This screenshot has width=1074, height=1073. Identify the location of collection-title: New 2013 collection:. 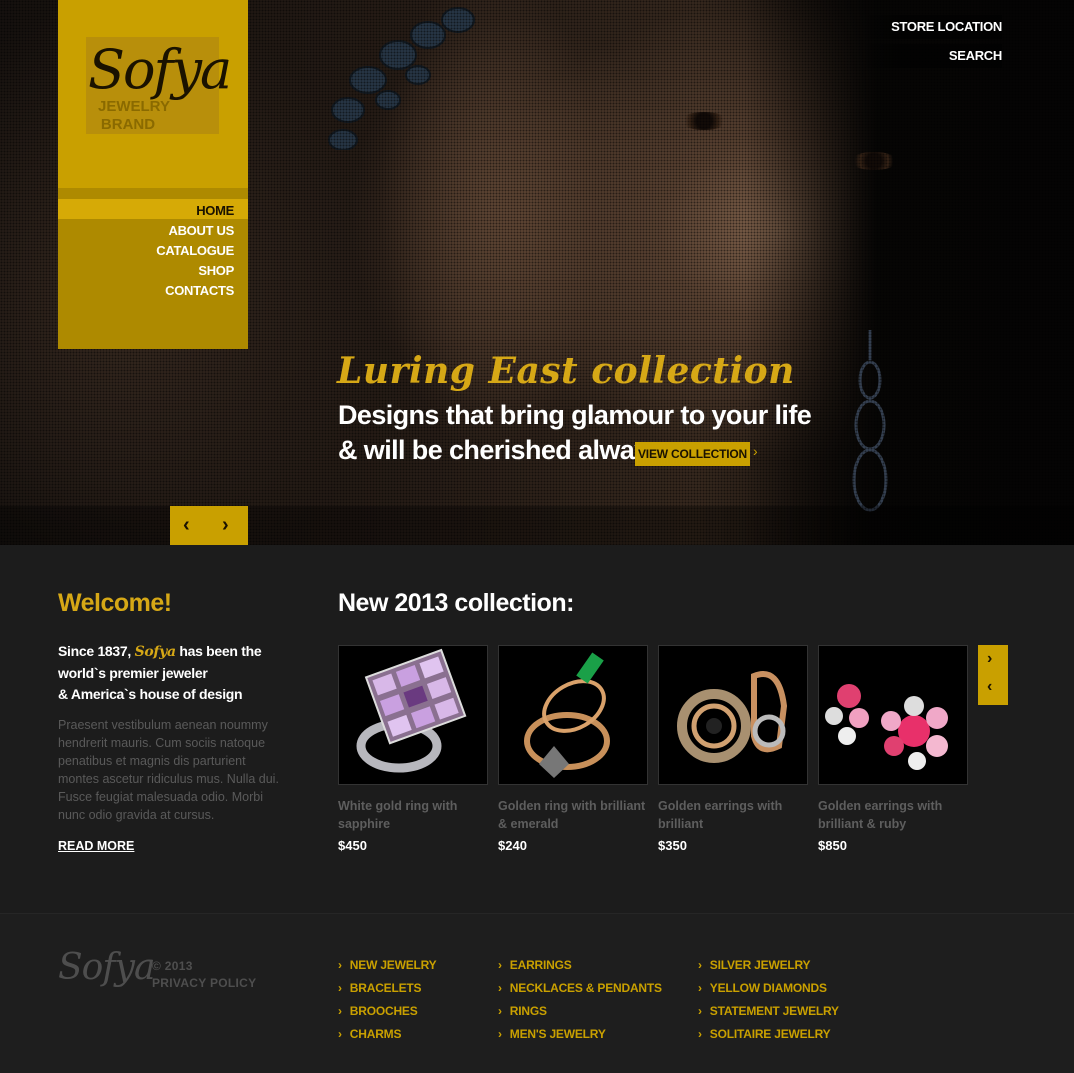
(456, 603).